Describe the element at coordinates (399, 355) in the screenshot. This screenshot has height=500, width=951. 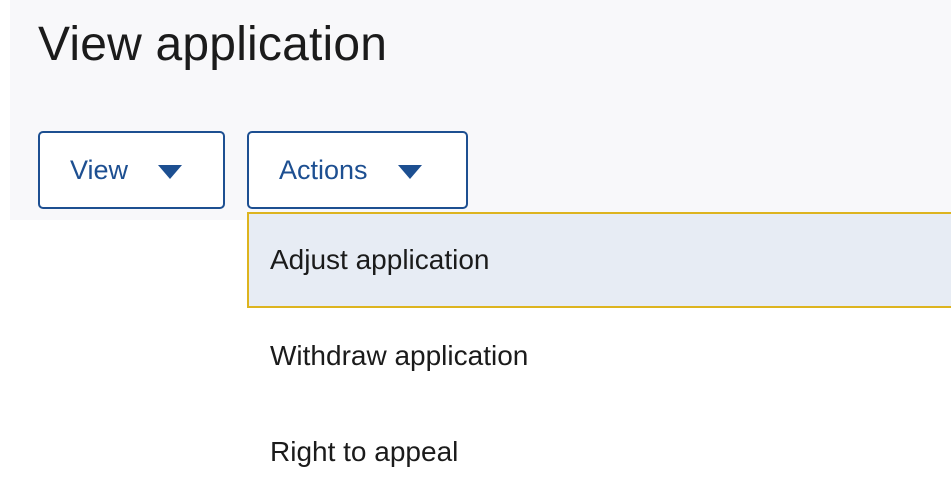
I see `menu-item-label: Withdraw application` at that location.